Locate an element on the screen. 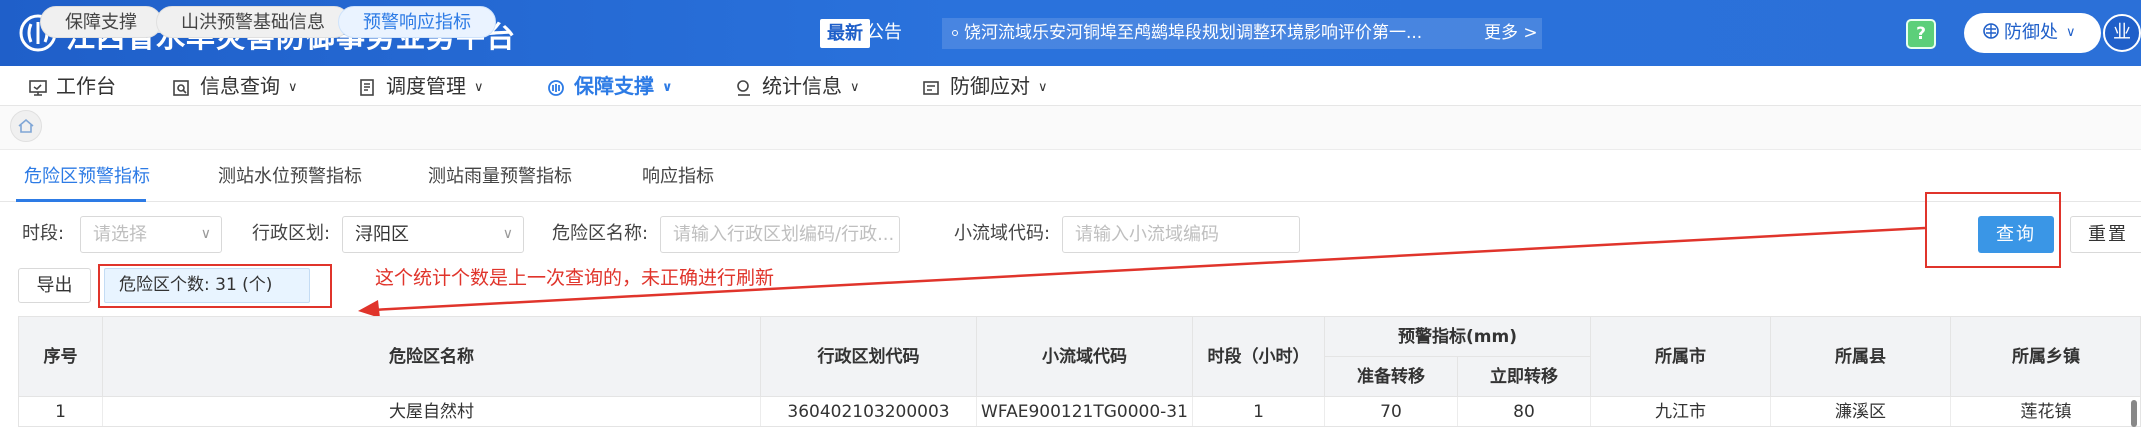  tab-danger-zone: 危险区预警指标 is located at coordinates (87, 176).